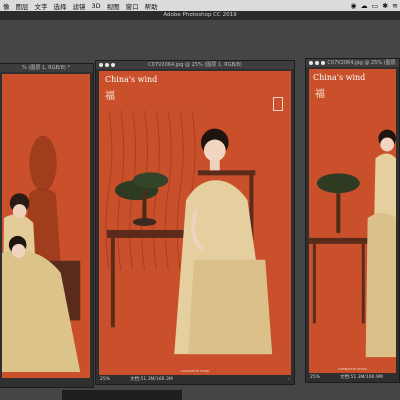 The image size is (400, 400). Describe the element at coordinates (46, 68) in the screenshot. I see `document-title: % (图层 1, RGB/8) *` at that location.